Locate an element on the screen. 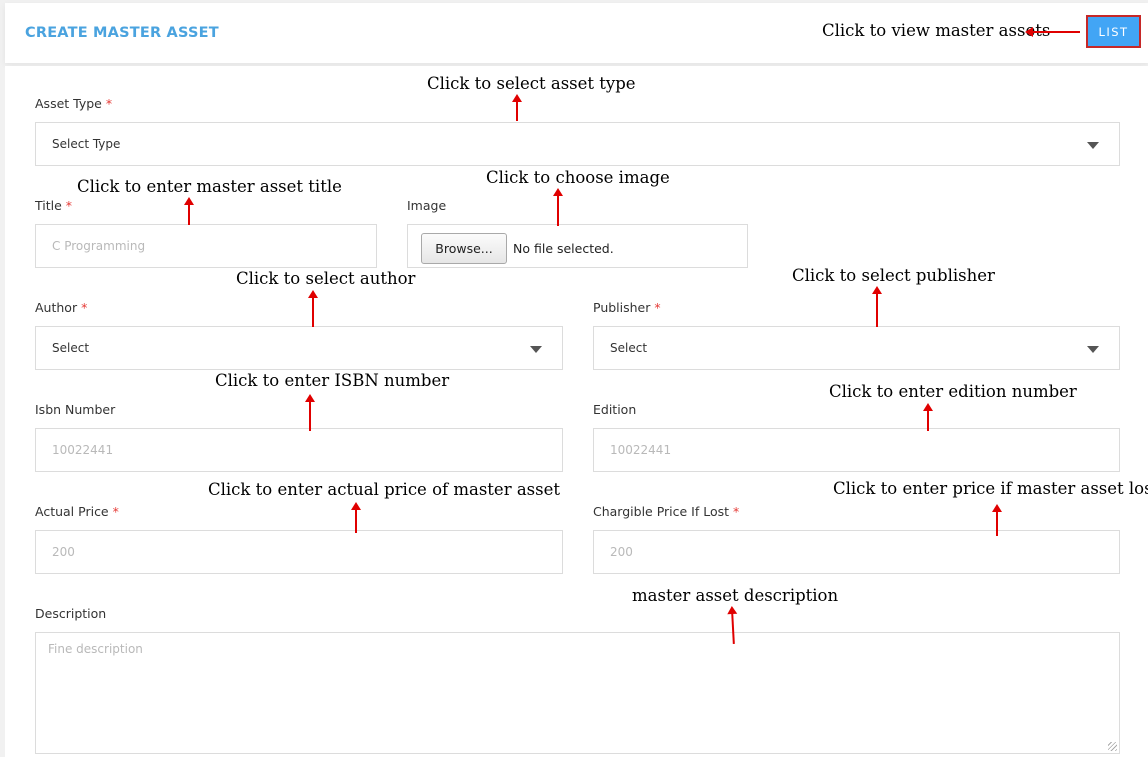 This screenshot has height=757, width=1148. image-file-input: Browse... No file selected. is located at coordinates (577, 246).